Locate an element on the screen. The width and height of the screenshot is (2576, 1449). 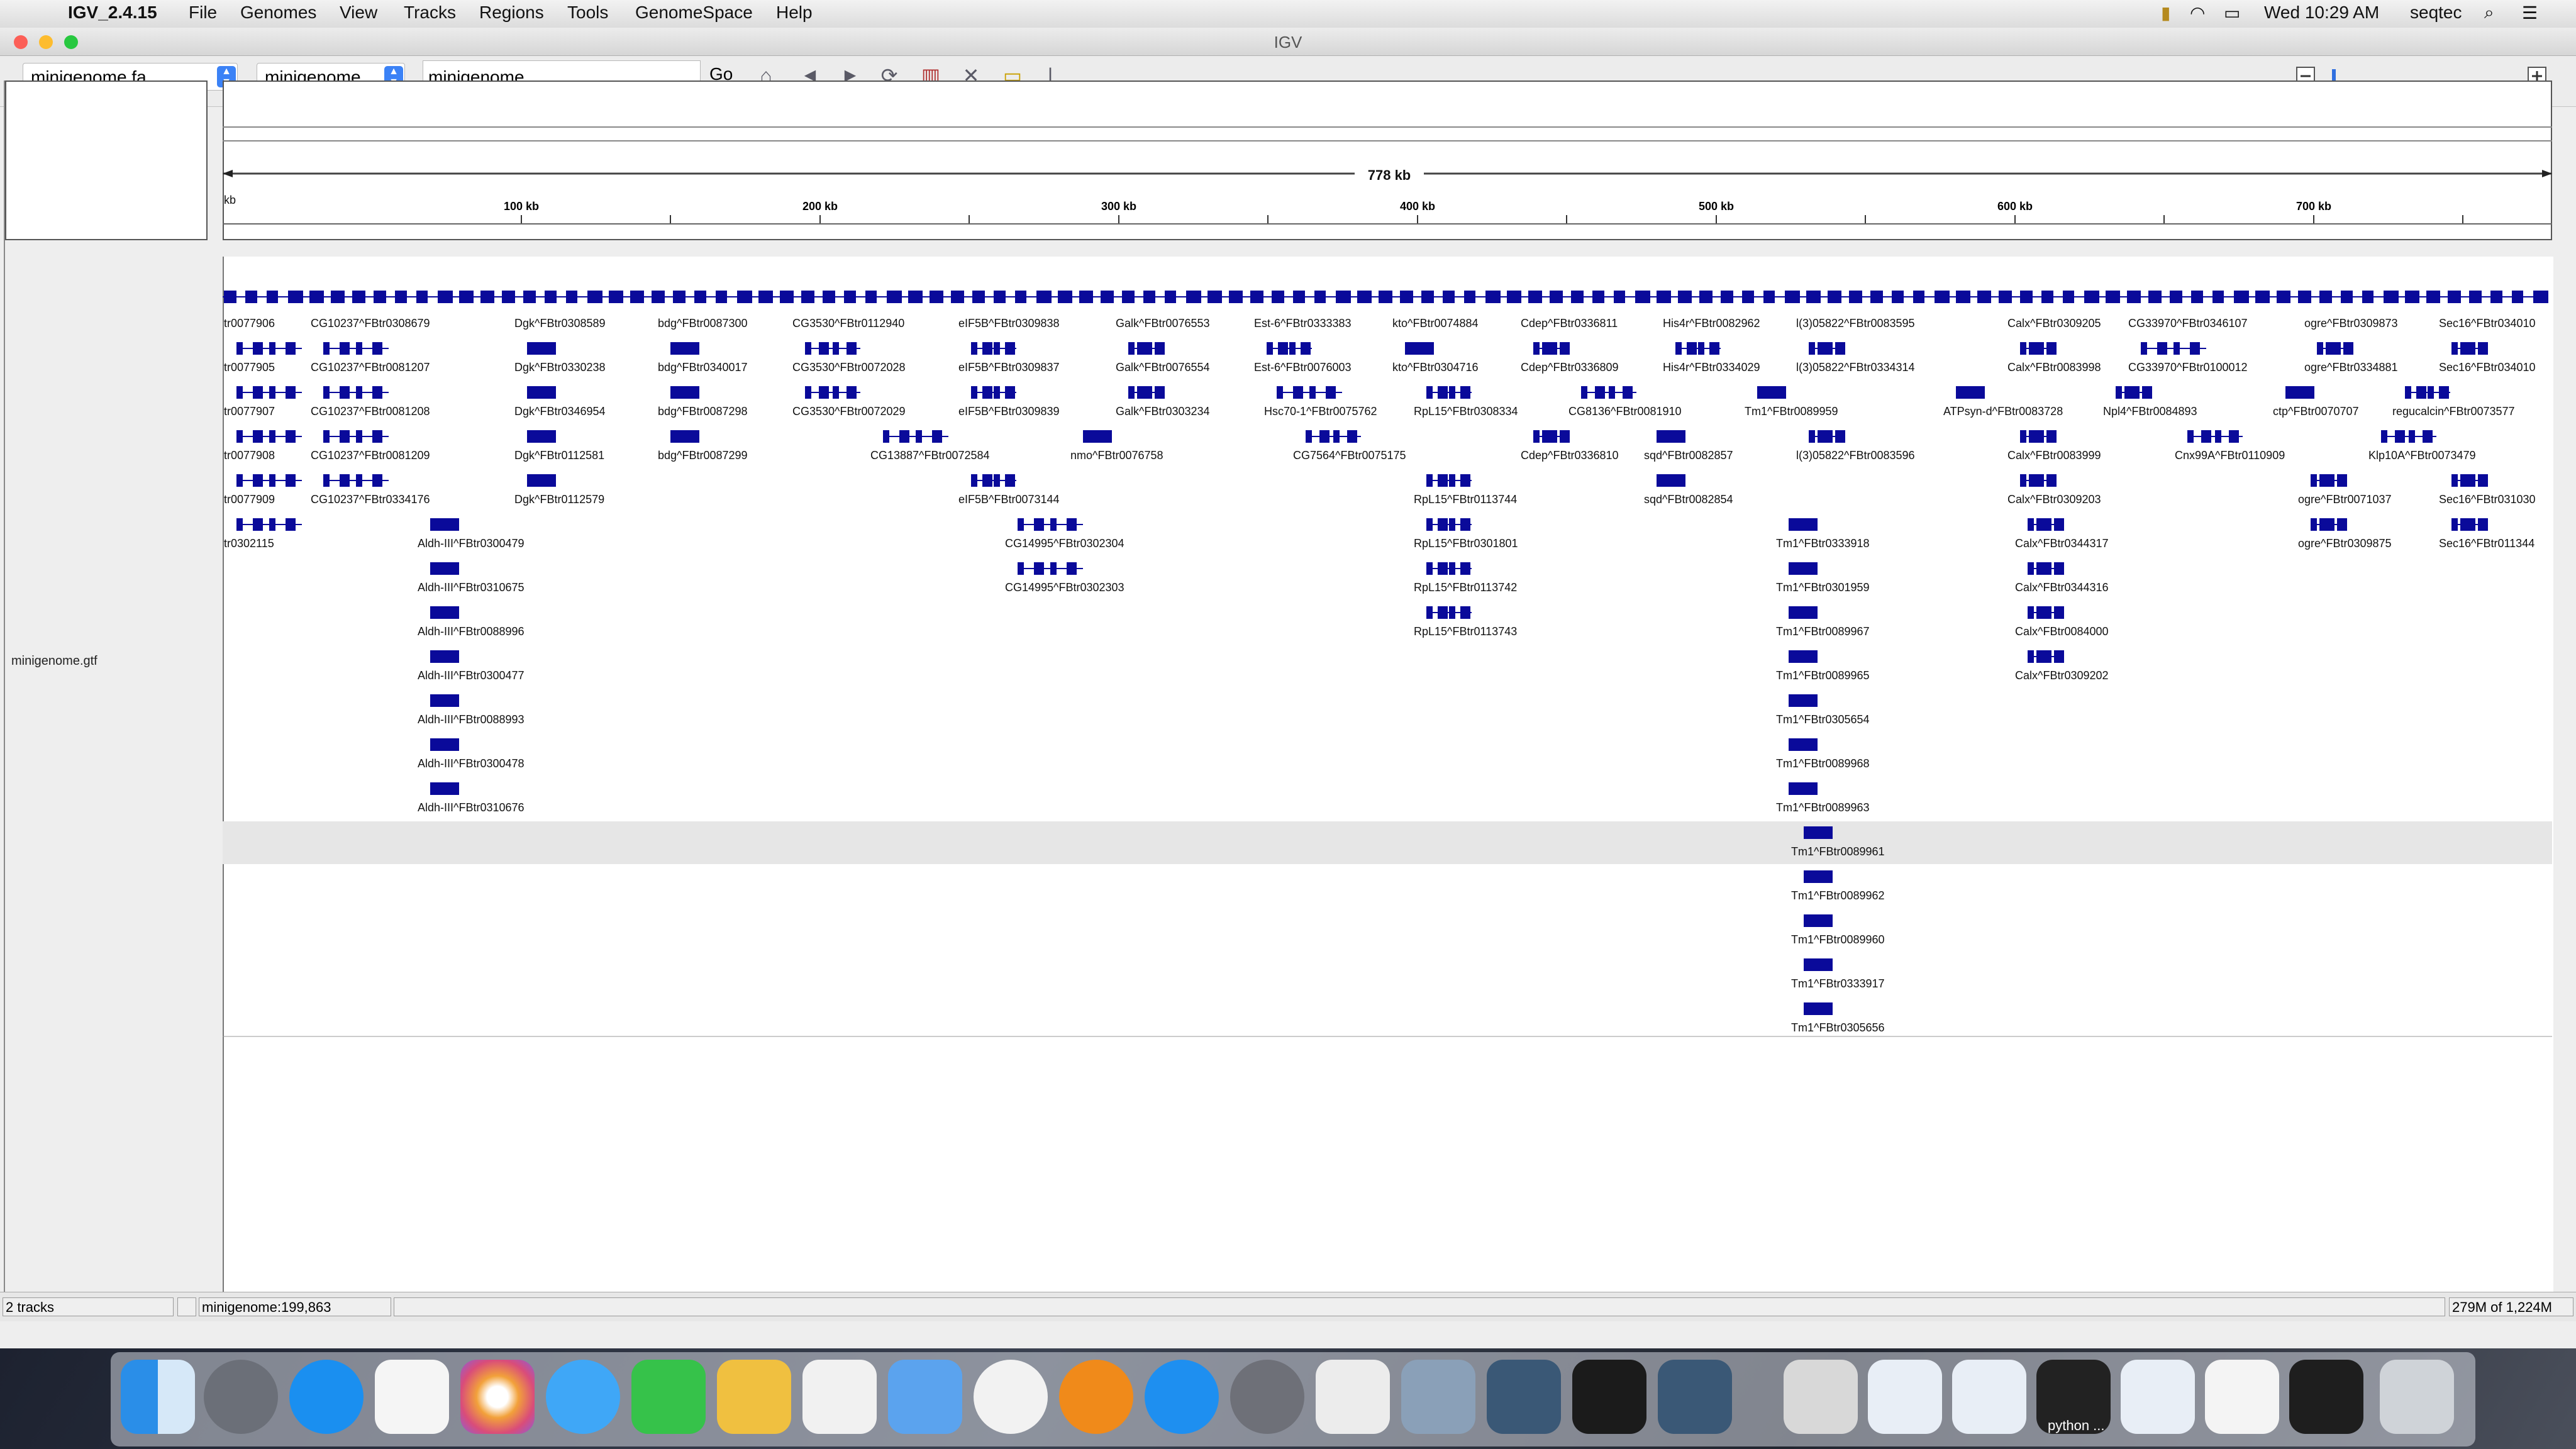
airplay-icon: ▭ is located at coordinates (2232, 13).